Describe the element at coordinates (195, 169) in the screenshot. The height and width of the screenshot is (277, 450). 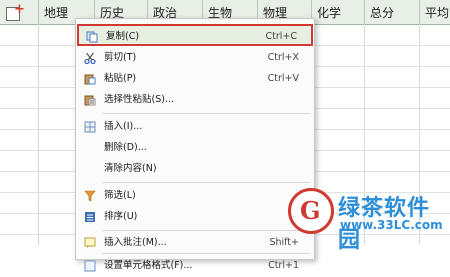
I see `menu-item-clear-contents: 清除内容(N)` at that location.